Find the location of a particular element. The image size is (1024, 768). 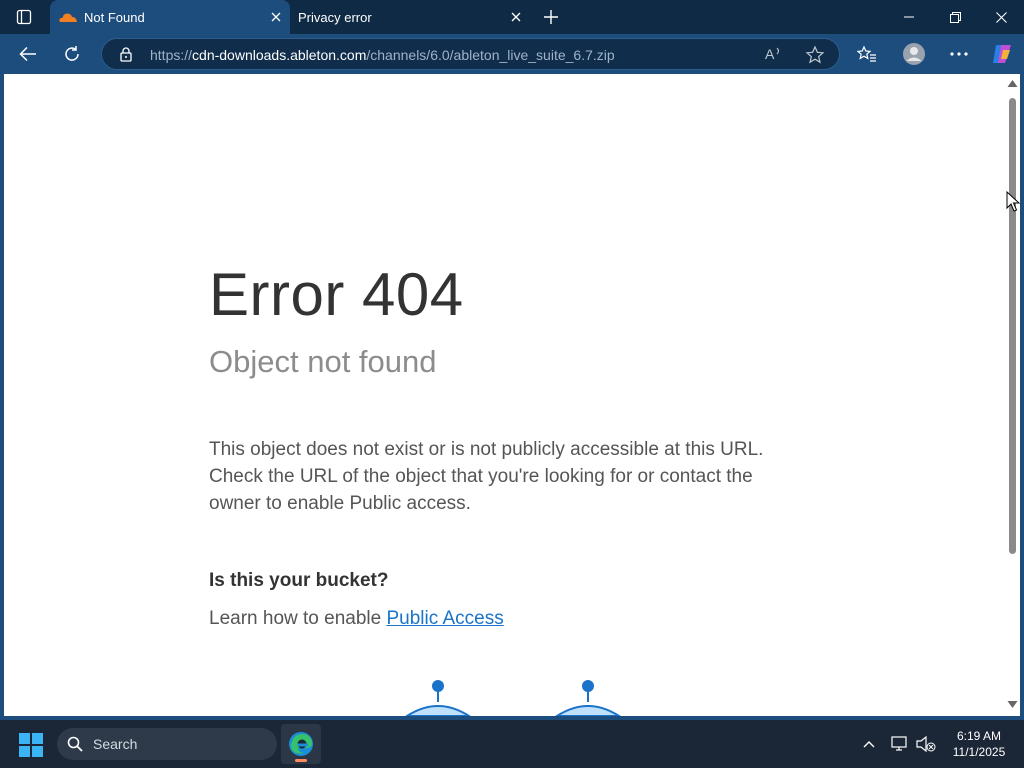

show-hidden-icons-button is located at coordinates (869, 744).